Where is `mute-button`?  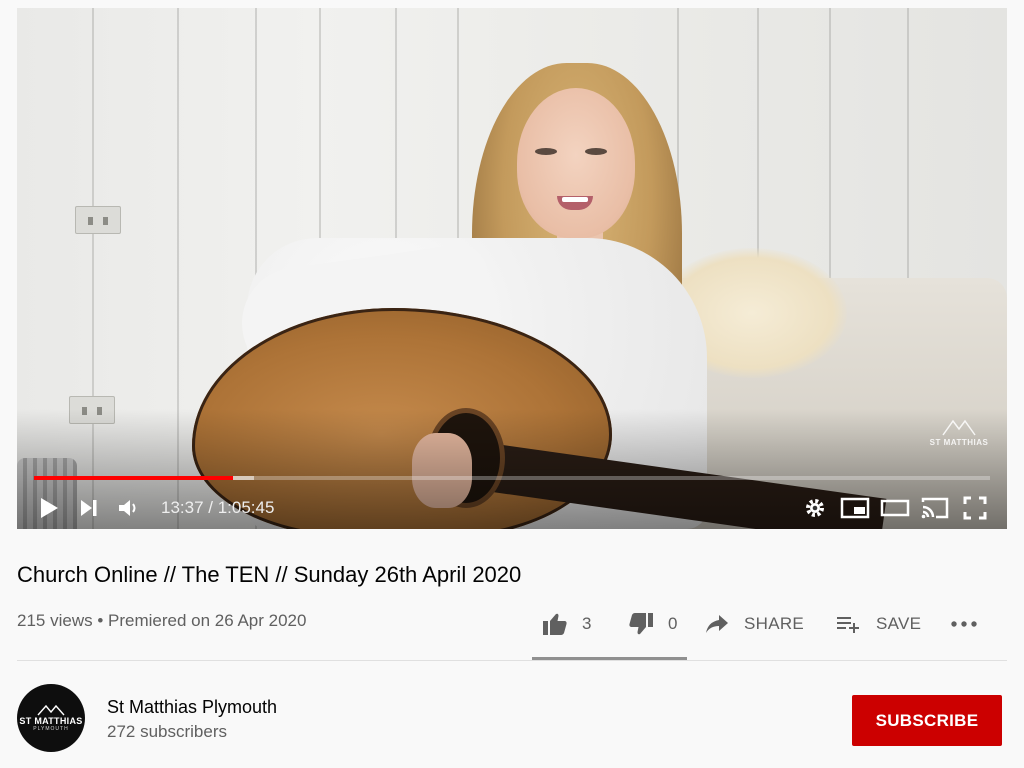 mute-button is located at coordinates (129, 508).